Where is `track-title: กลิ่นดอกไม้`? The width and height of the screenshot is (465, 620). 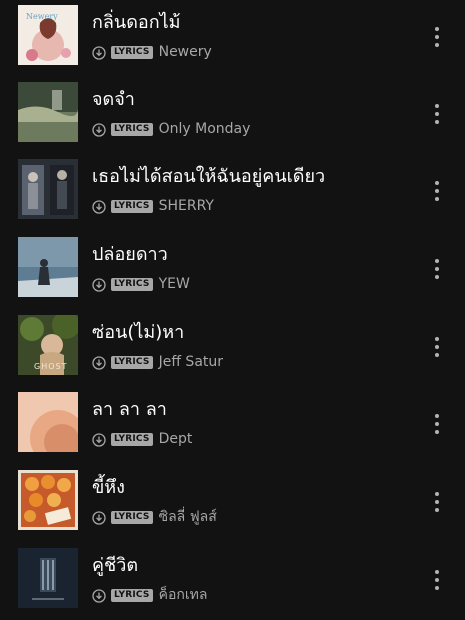
track-title: กลิ่นดอกไม้ is located at coordinates (136, 22).